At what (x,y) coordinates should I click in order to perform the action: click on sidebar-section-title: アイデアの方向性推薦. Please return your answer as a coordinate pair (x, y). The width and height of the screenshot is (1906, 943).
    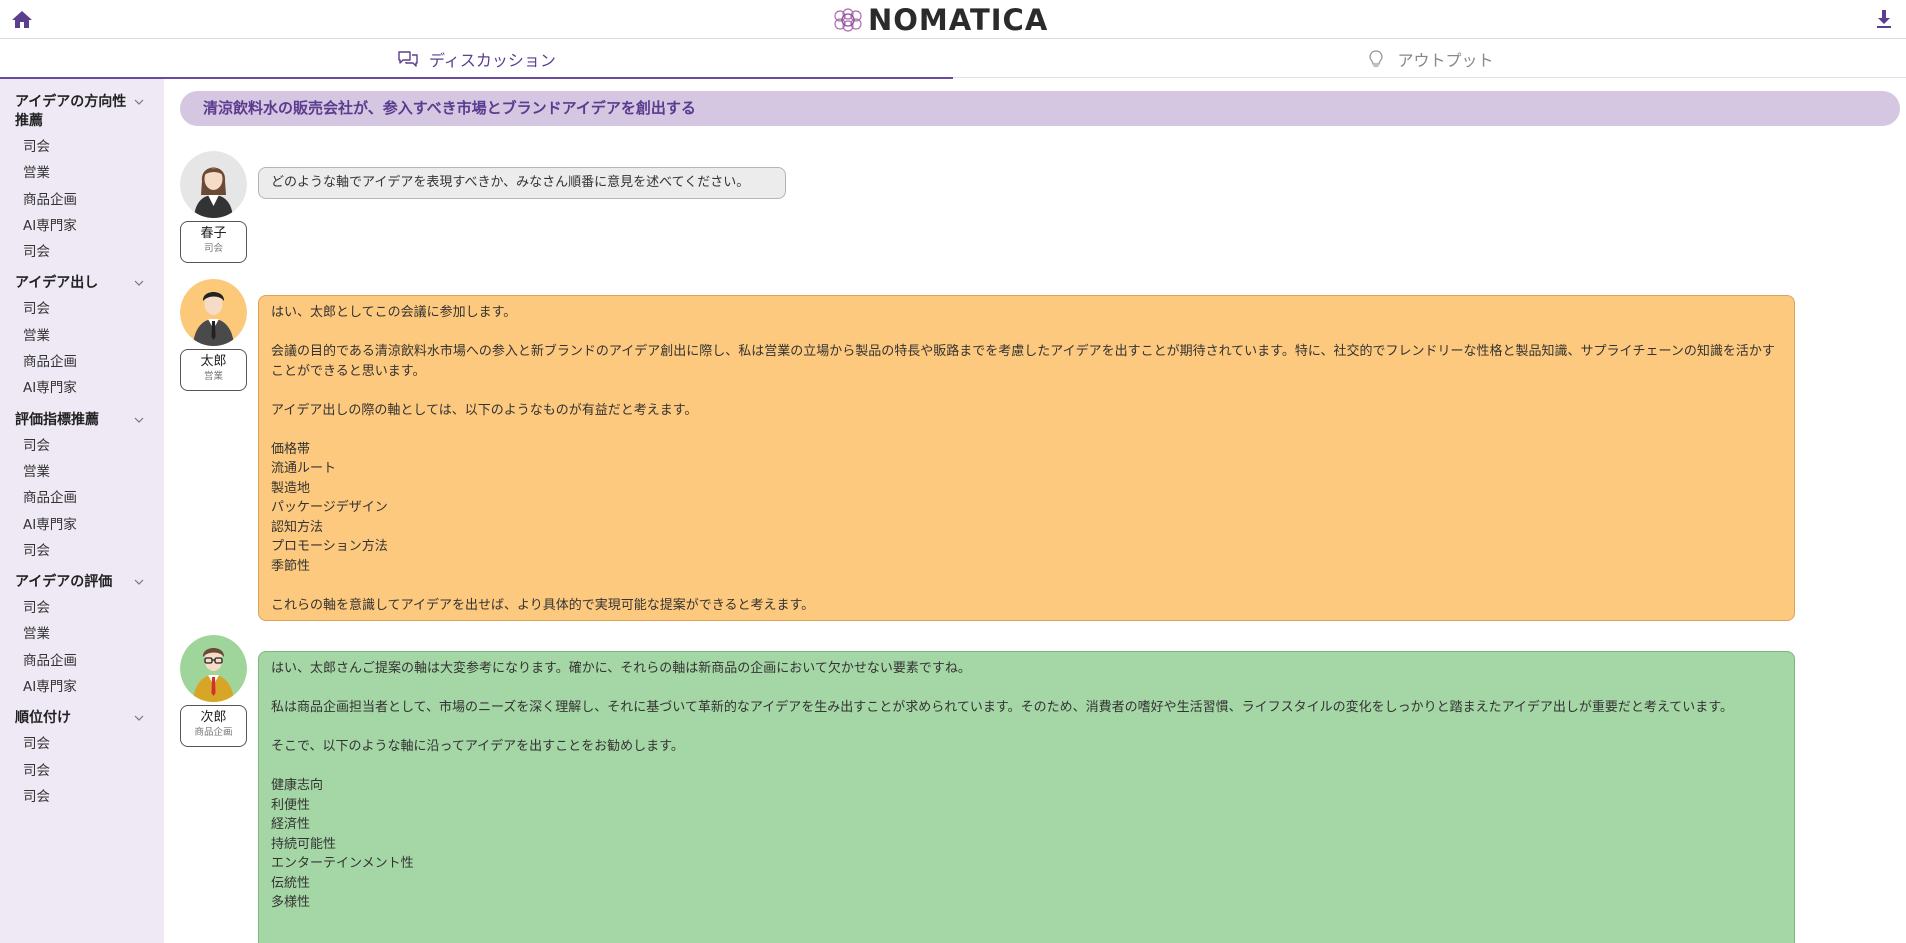
    Looking at the image, I should click on (71, 111).